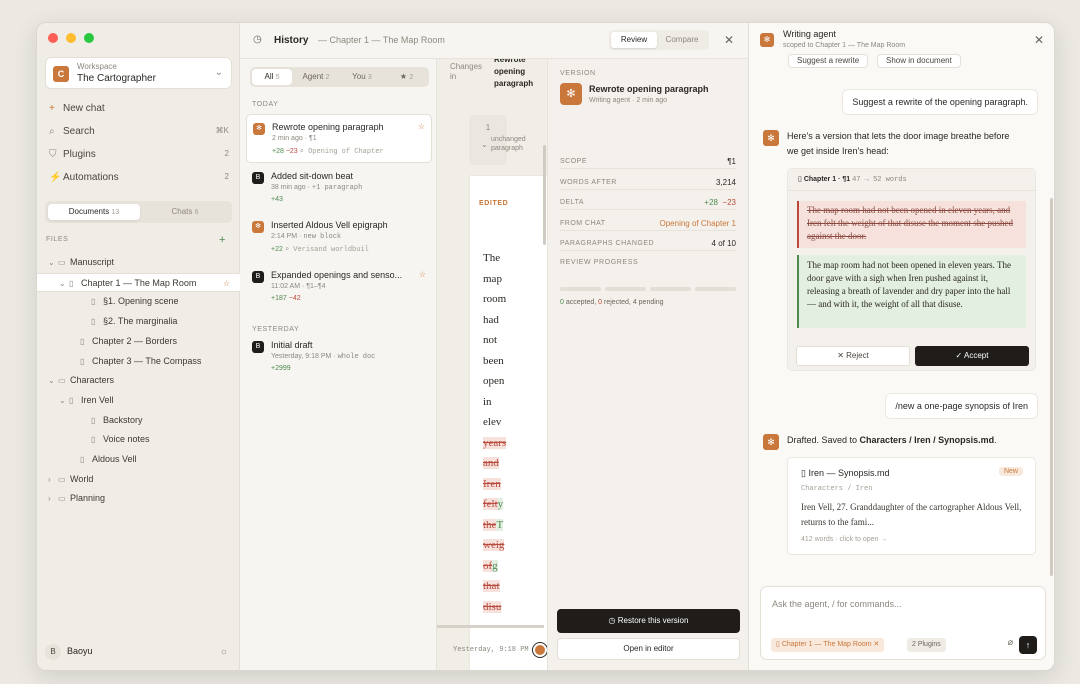  Describe the element at coordinates (138, 651) in the screenshot. I see `user-footer: B Baoyu ☼` at that location.